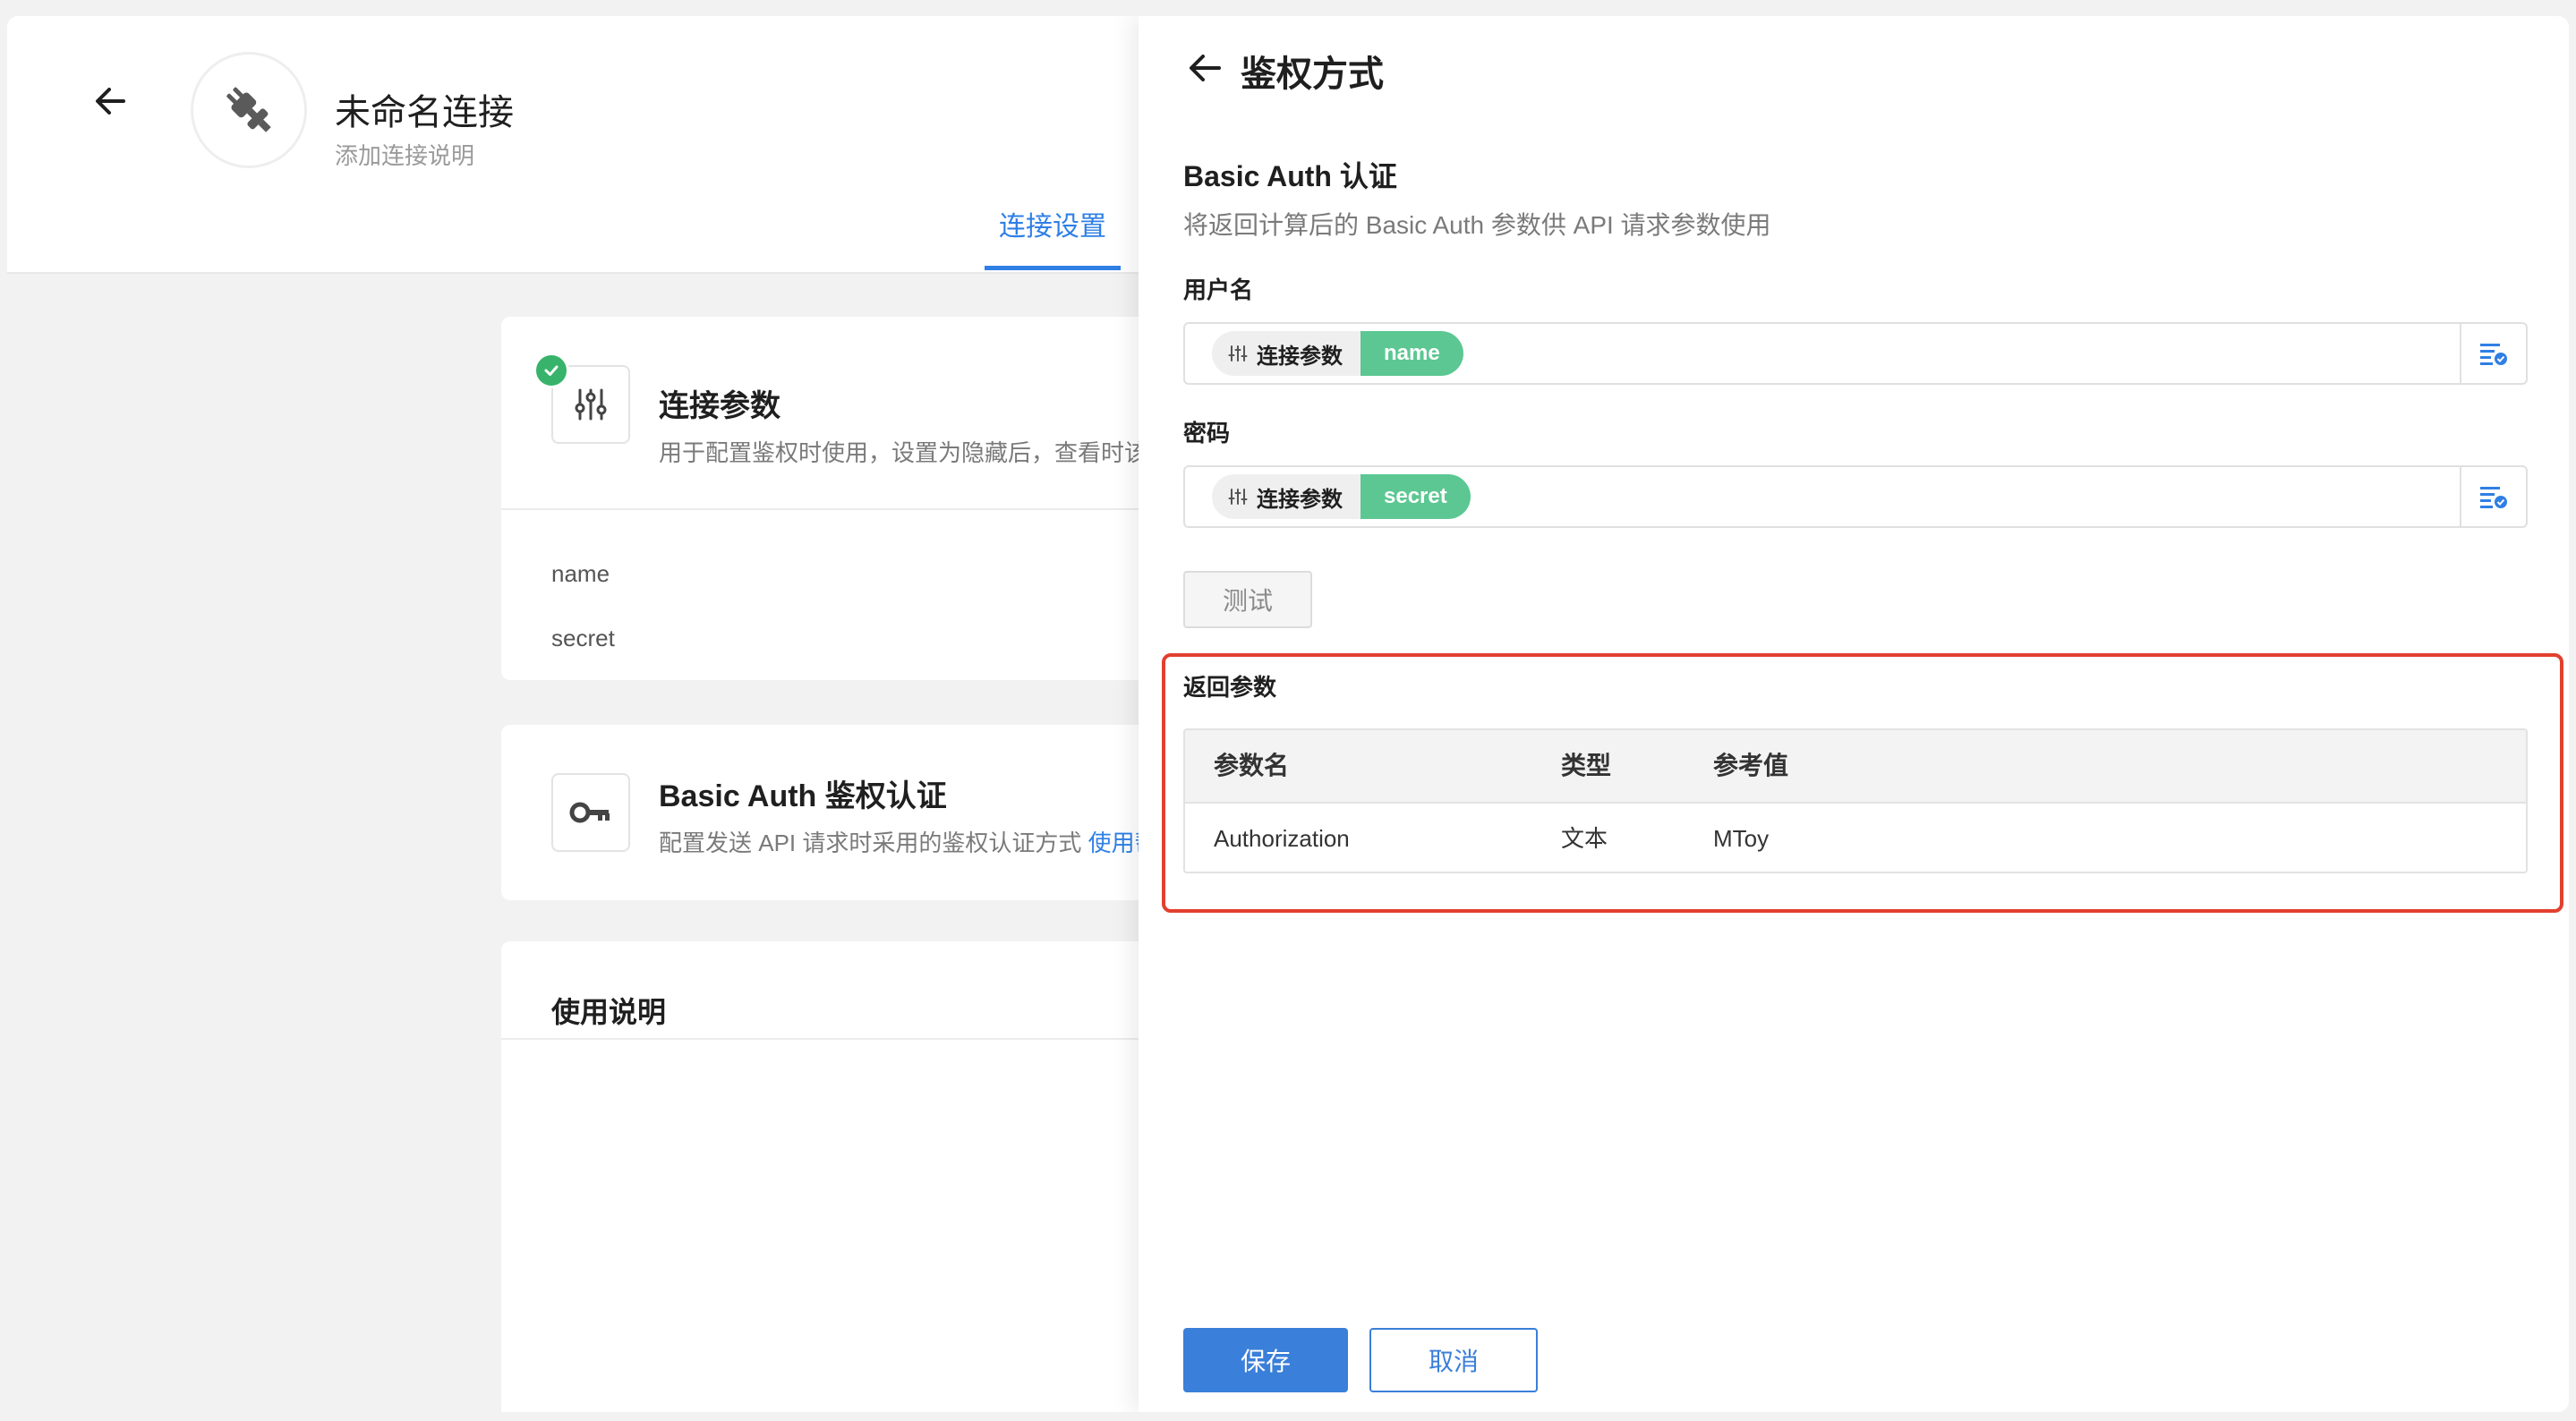  Describe the element at coordinates (1741, 838) in the screenshot. I see `table-cell: MToy` at that location.